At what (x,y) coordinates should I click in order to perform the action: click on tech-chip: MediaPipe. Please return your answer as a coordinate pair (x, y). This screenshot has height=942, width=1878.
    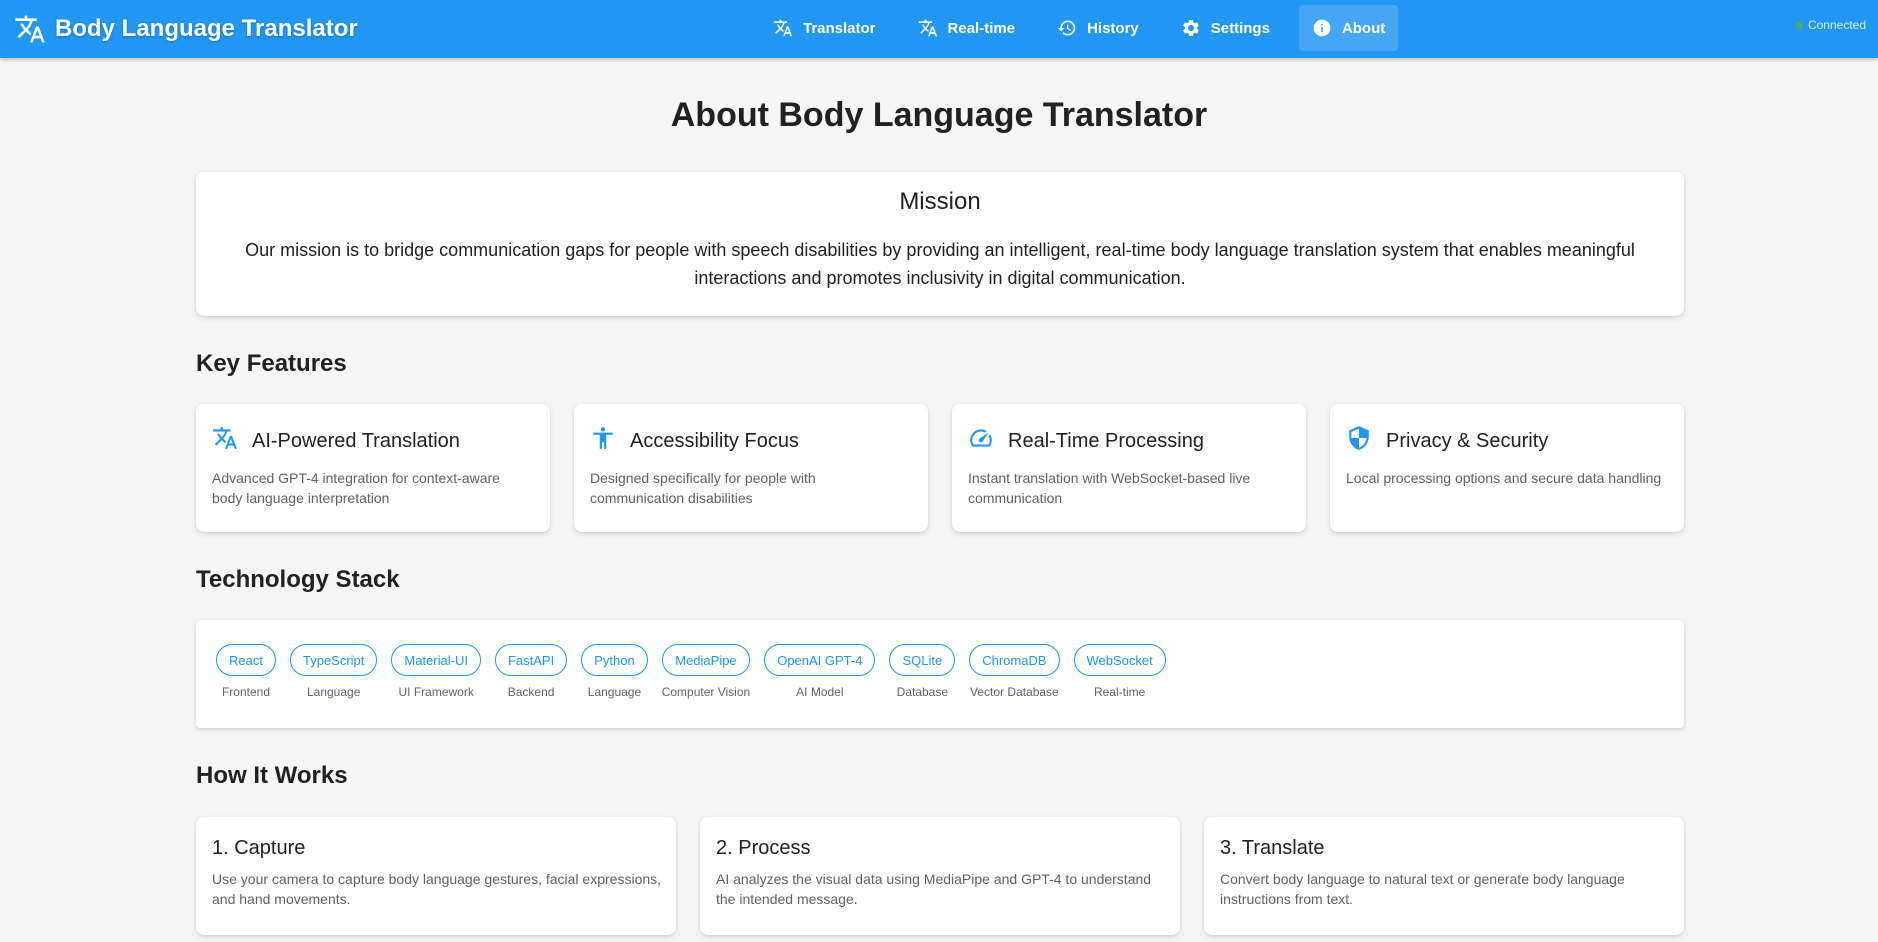
    Looking at the image, I should click on (706, 660).